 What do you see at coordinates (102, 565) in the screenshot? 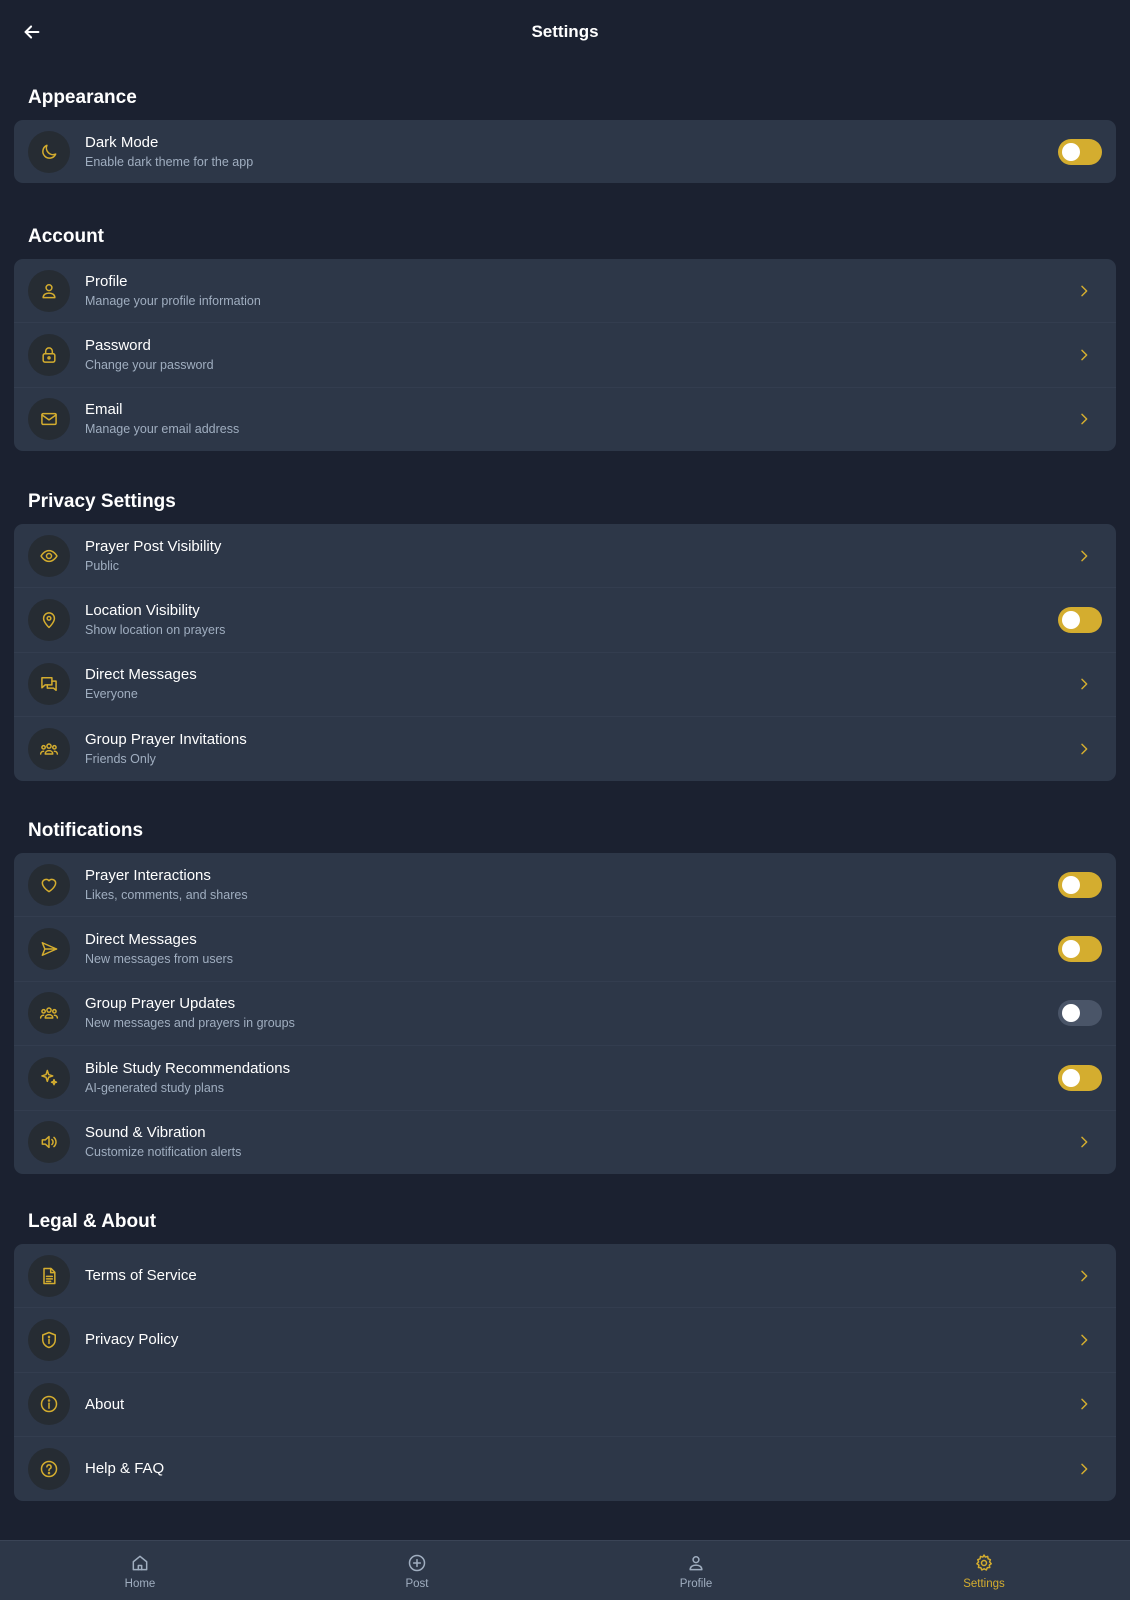
I see `row-subtitle: Public` at bounding box center [102, 565].